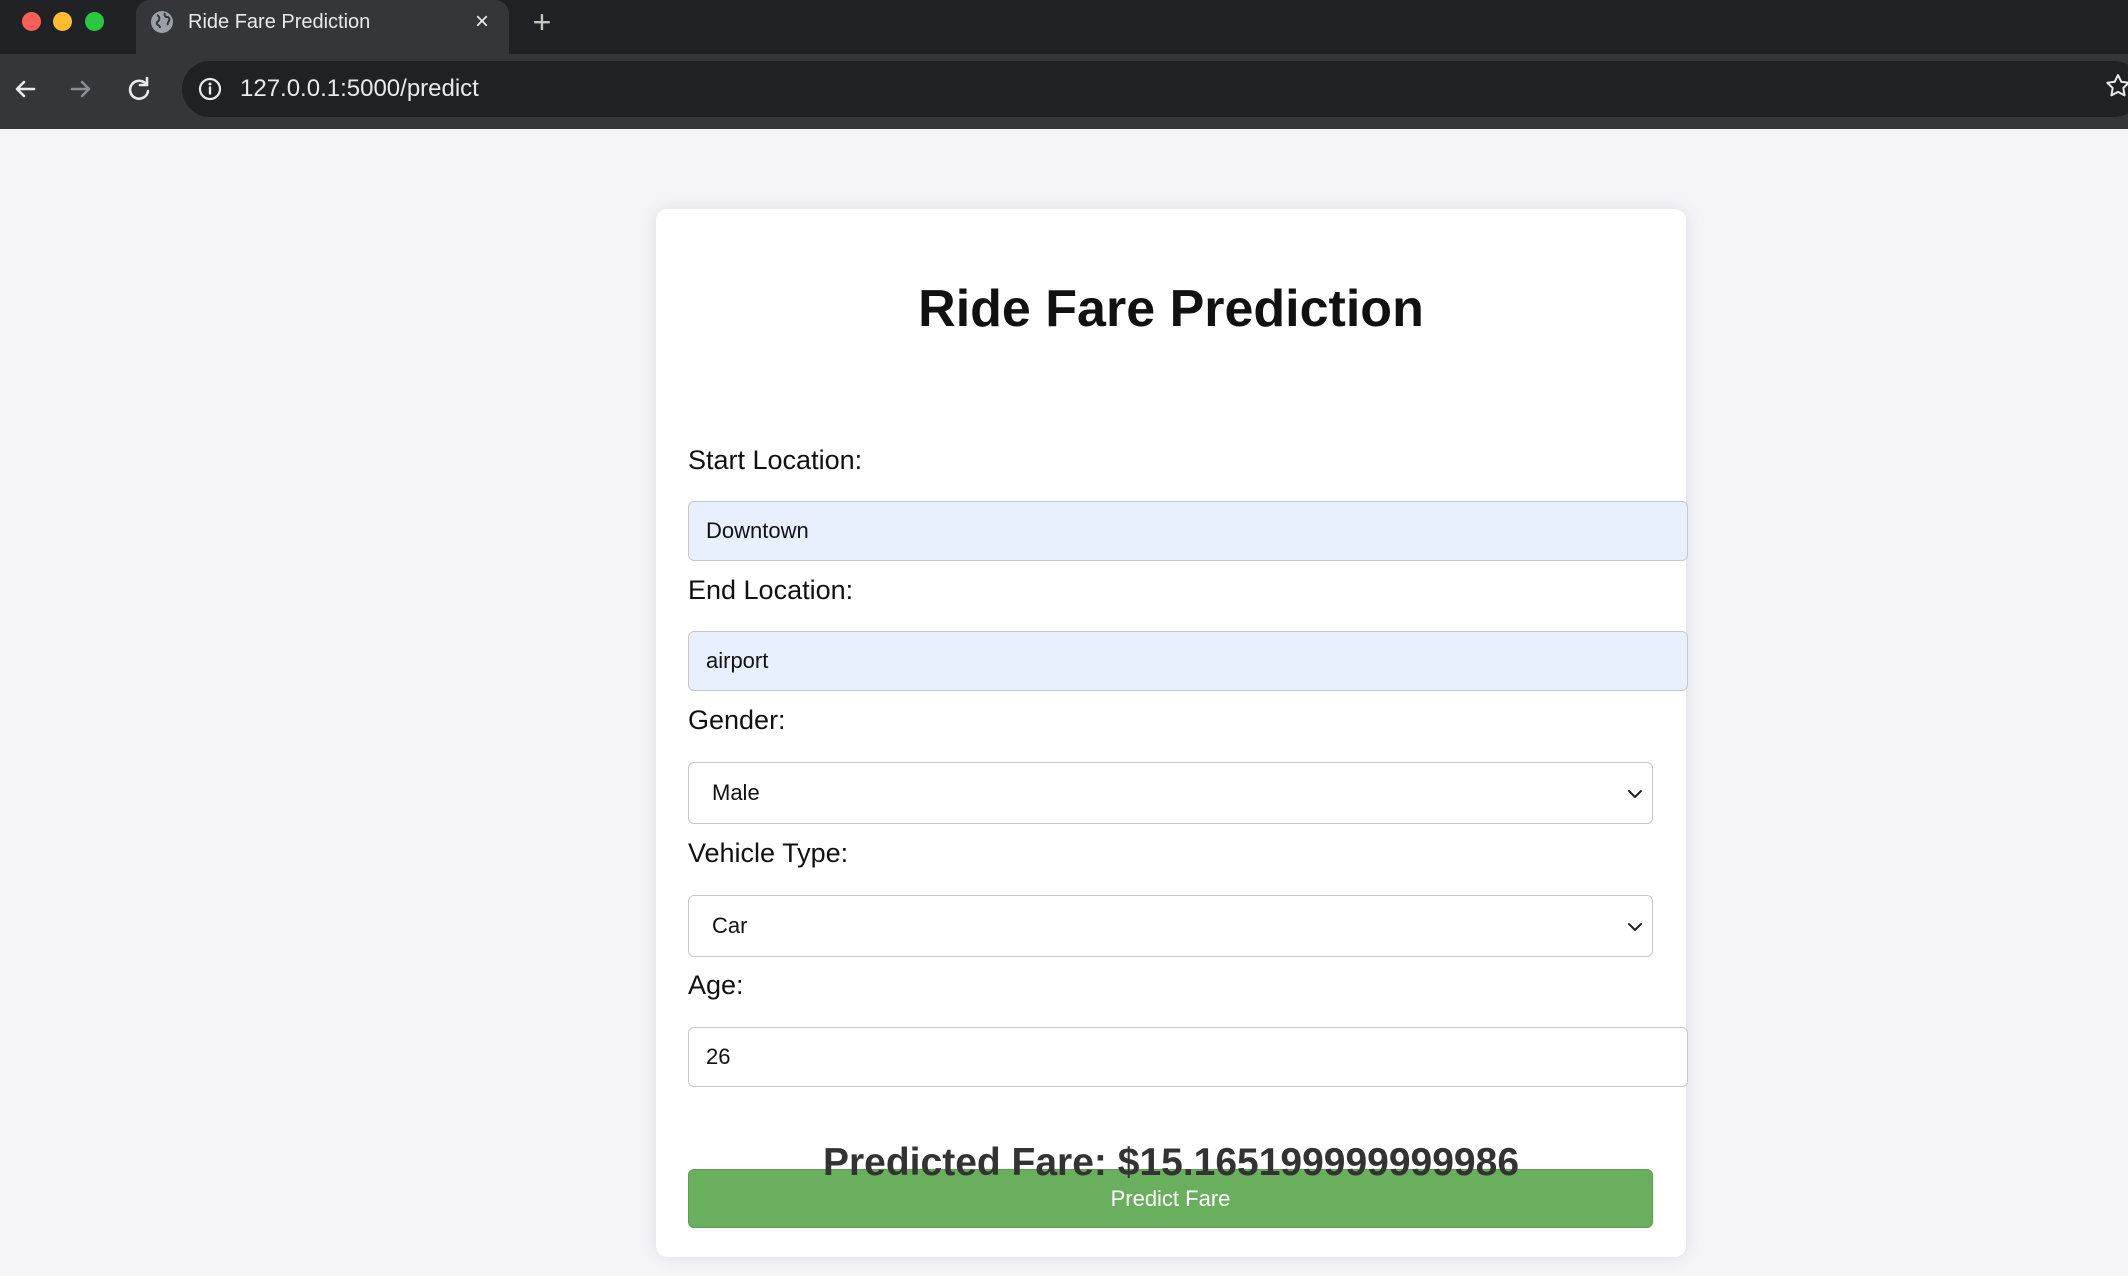 The height and width of the screenshot is (1276, 2128). What do you see at coordinates (737, 720) in the screenshot?
I see `gender-label: Gender:` at bounding box center [737, 720].